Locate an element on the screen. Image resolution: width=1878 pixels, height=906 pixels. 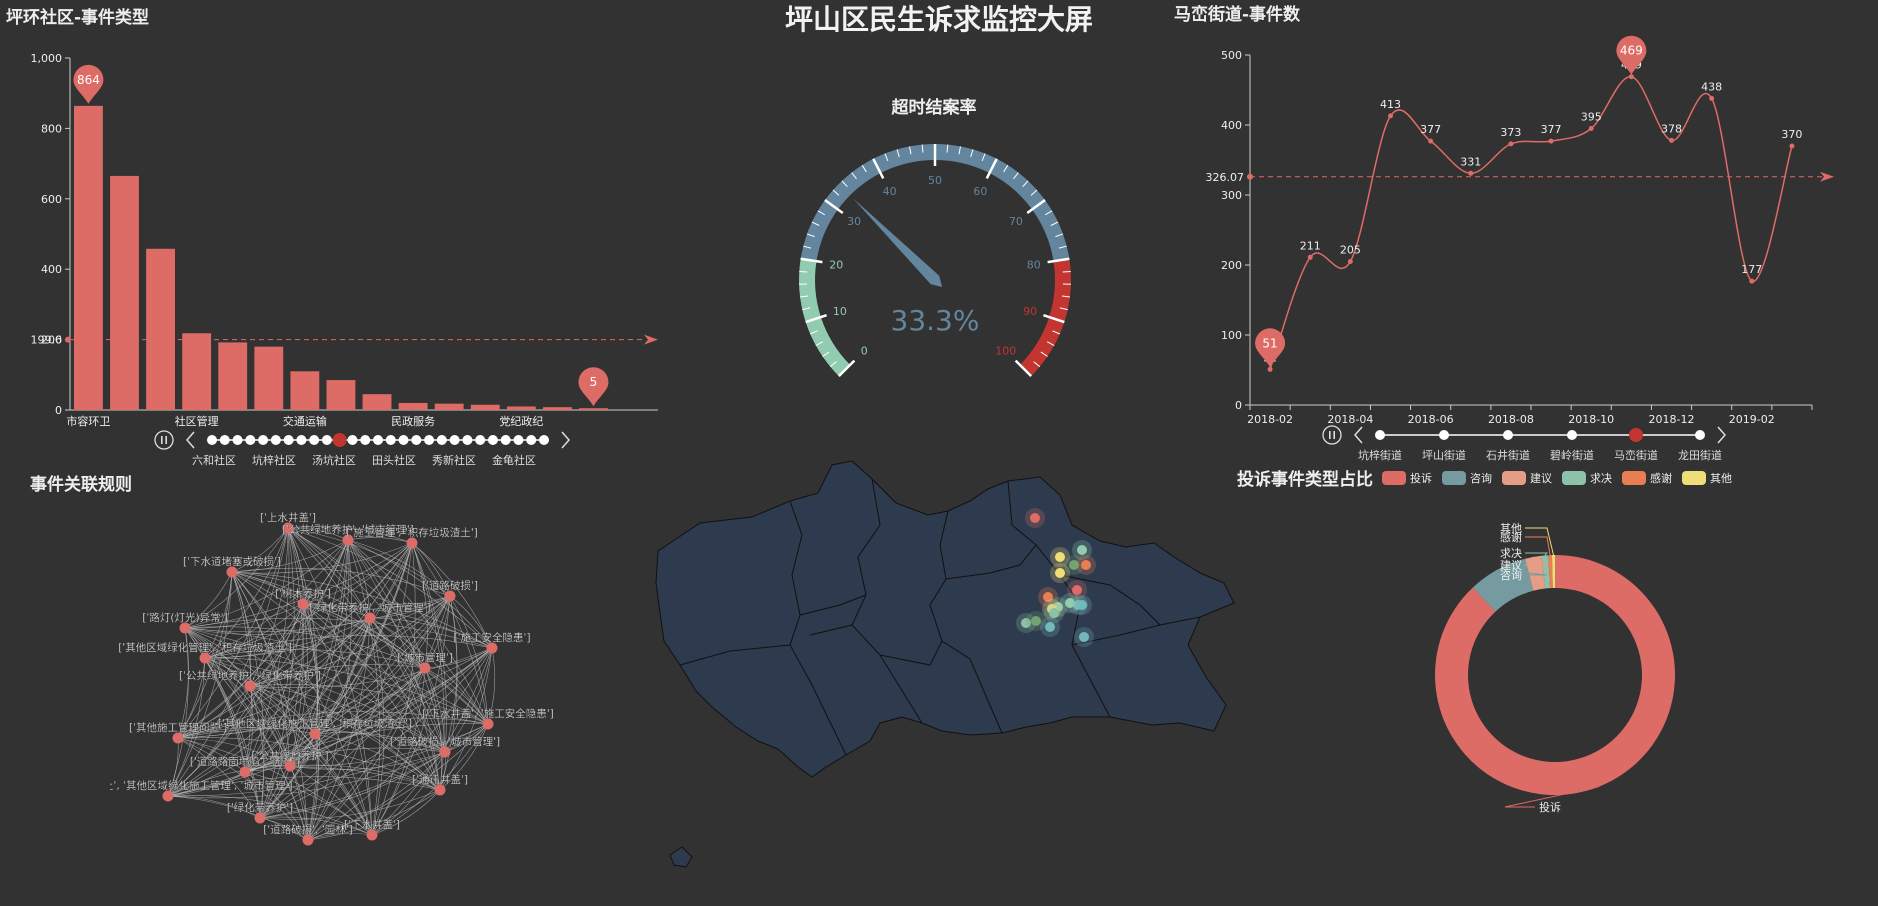
pie-legend-label: 其他 is located at coordinates (1721, 478).